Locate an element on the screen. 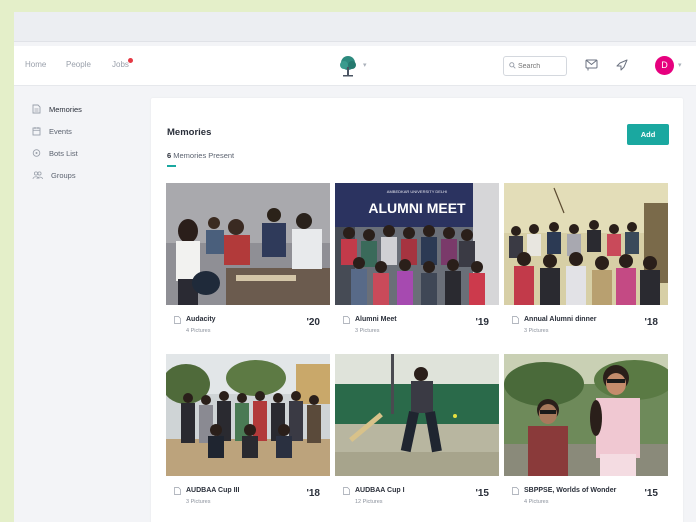 The height and width of the screenshot is (522, 696). memory-card-audacity: Audacity 4 Pictures '20 is located at coordinates (248, 264).